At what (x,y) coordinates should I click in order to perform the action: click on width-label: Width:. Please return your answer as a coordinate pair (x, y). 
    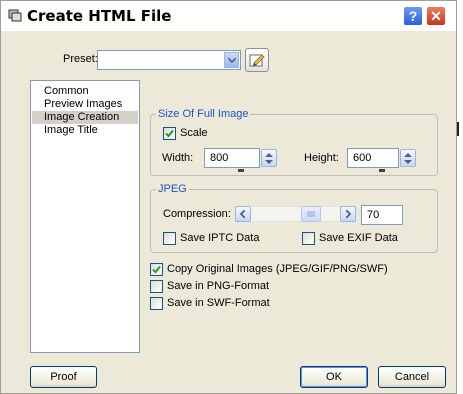
    Looking at the image, I should click on (178, 158).